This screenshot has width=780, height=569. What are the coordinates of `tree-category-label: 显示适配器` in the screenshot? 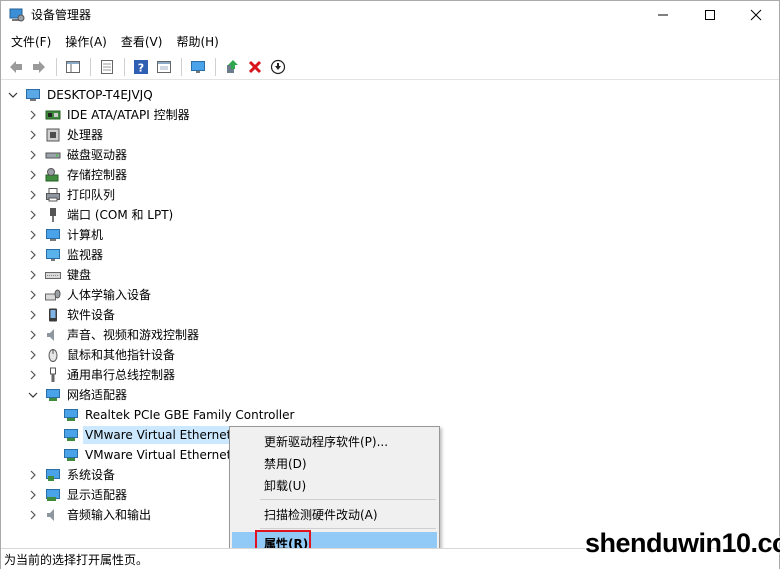 It's located at (97, 495).